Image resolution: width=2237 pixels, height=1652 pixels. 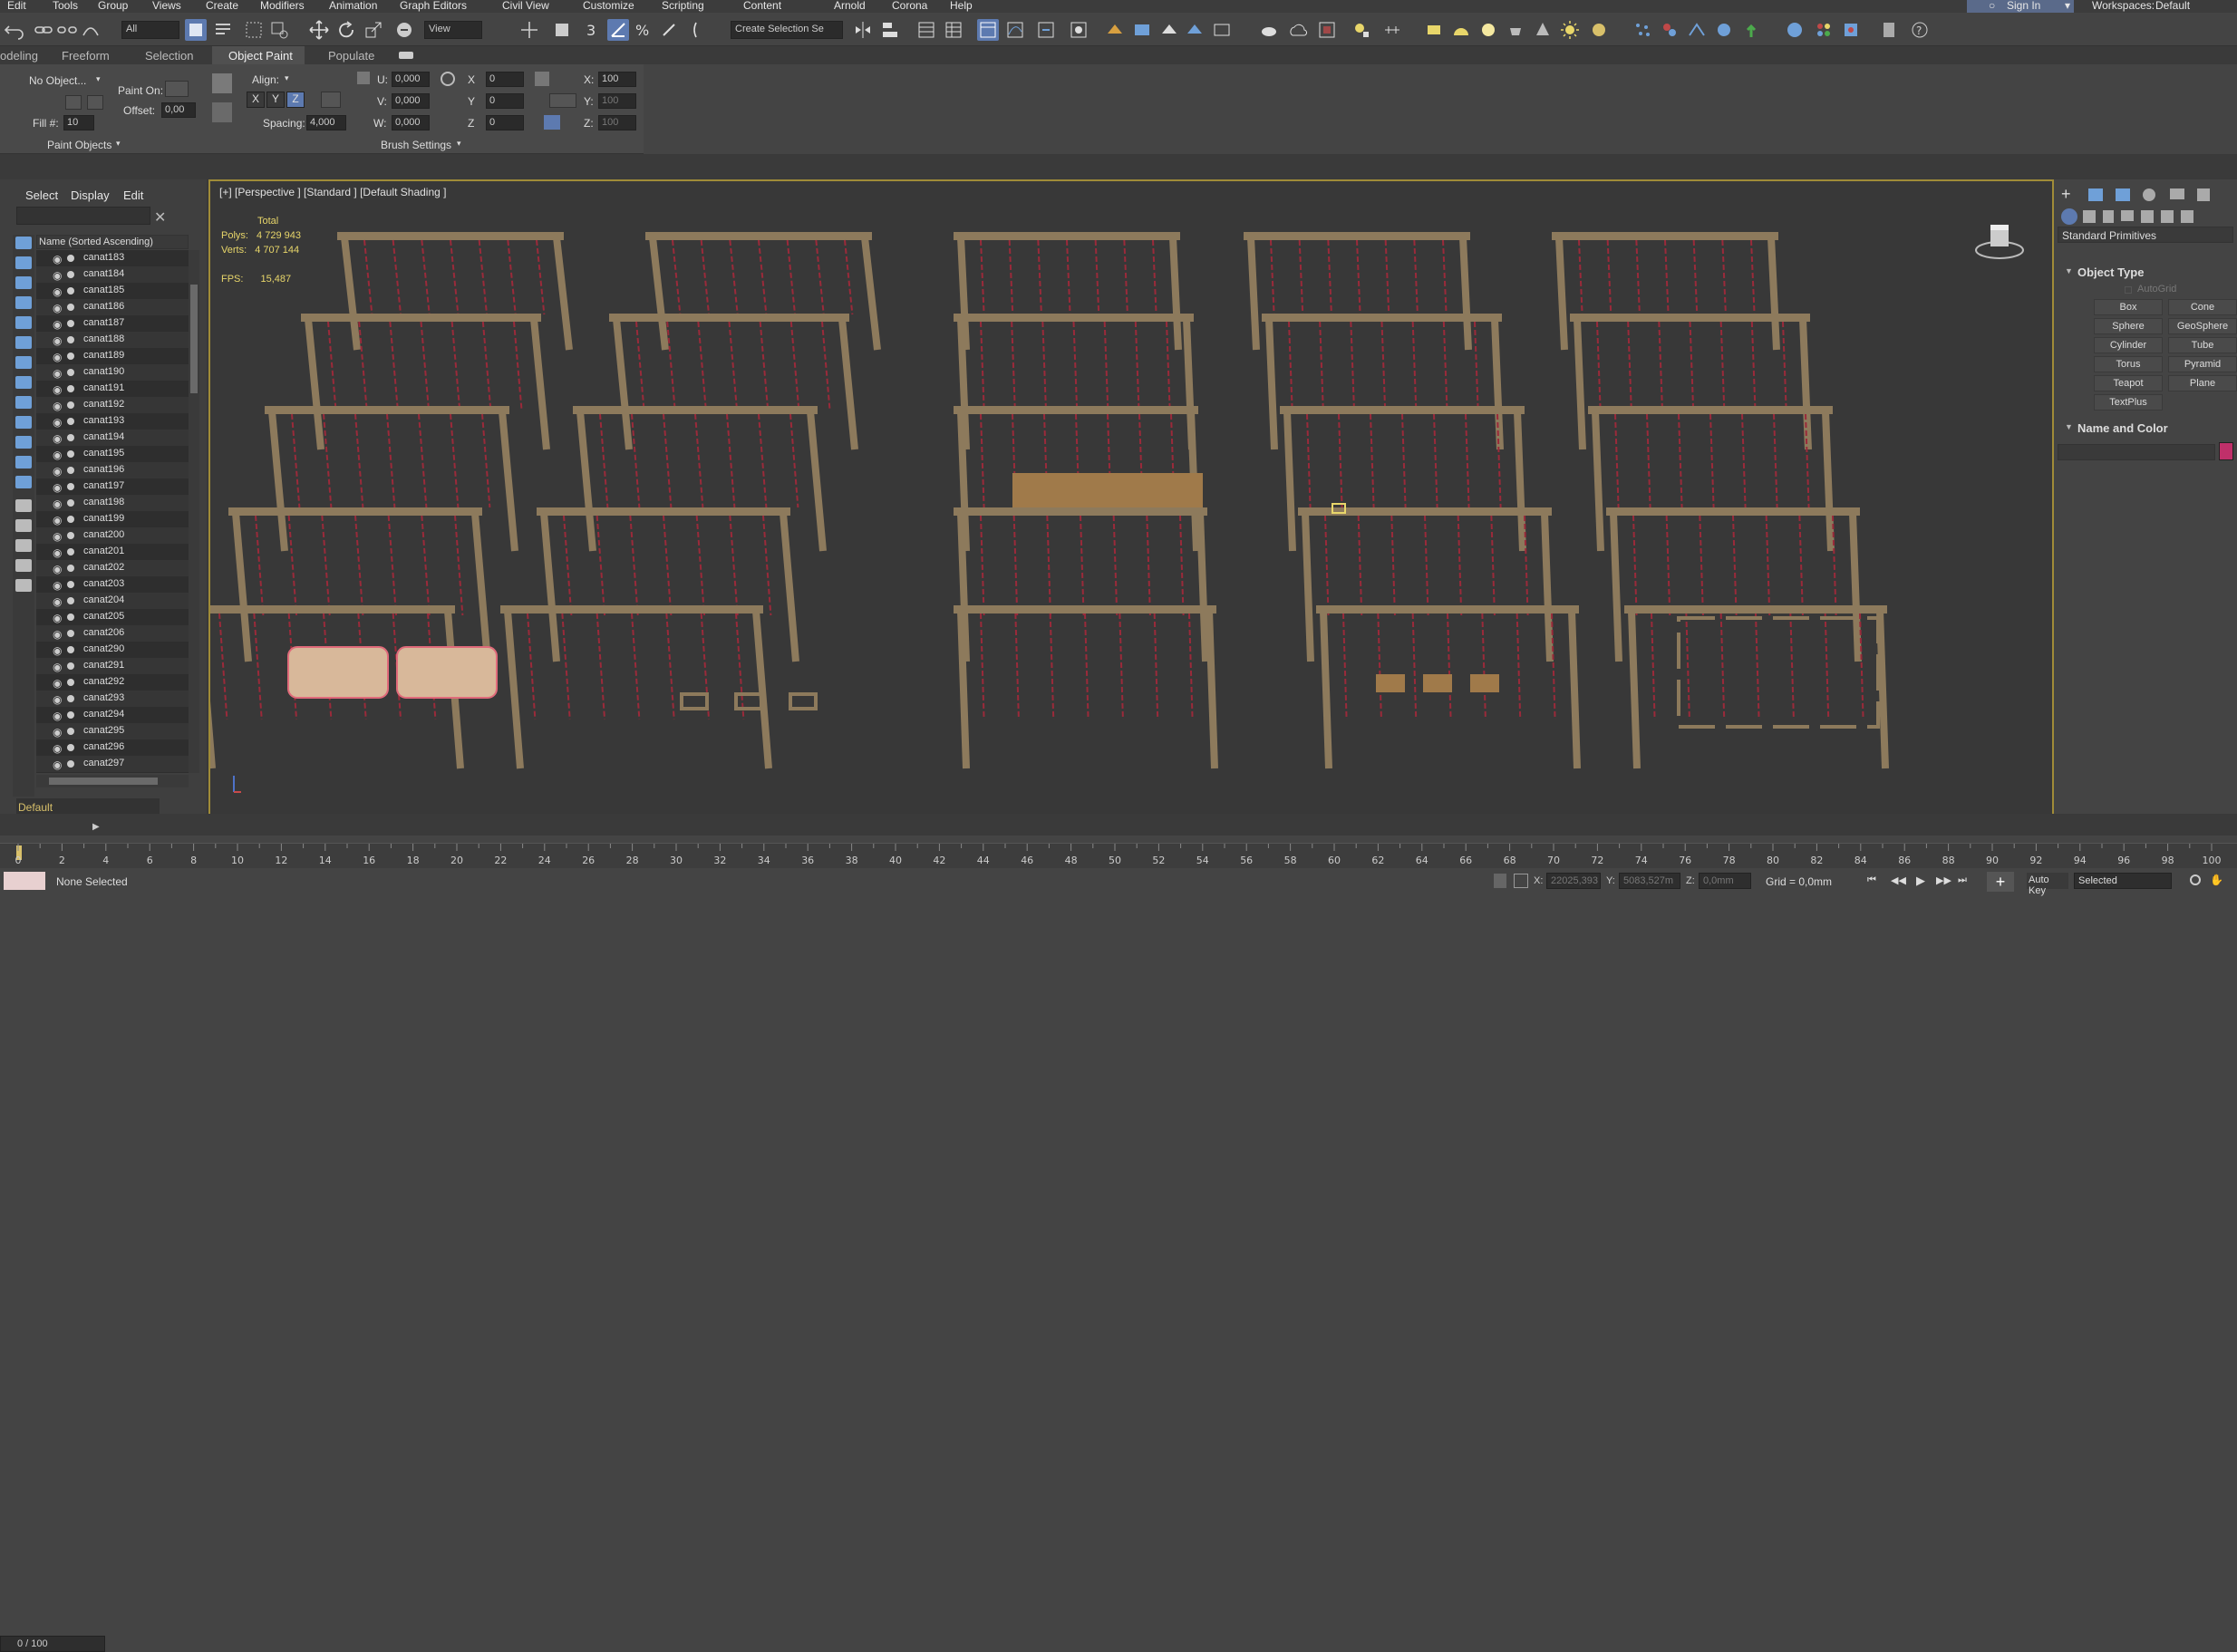 I want to click on explorer-vertical-scrollbar, so click(x=194, y=511).